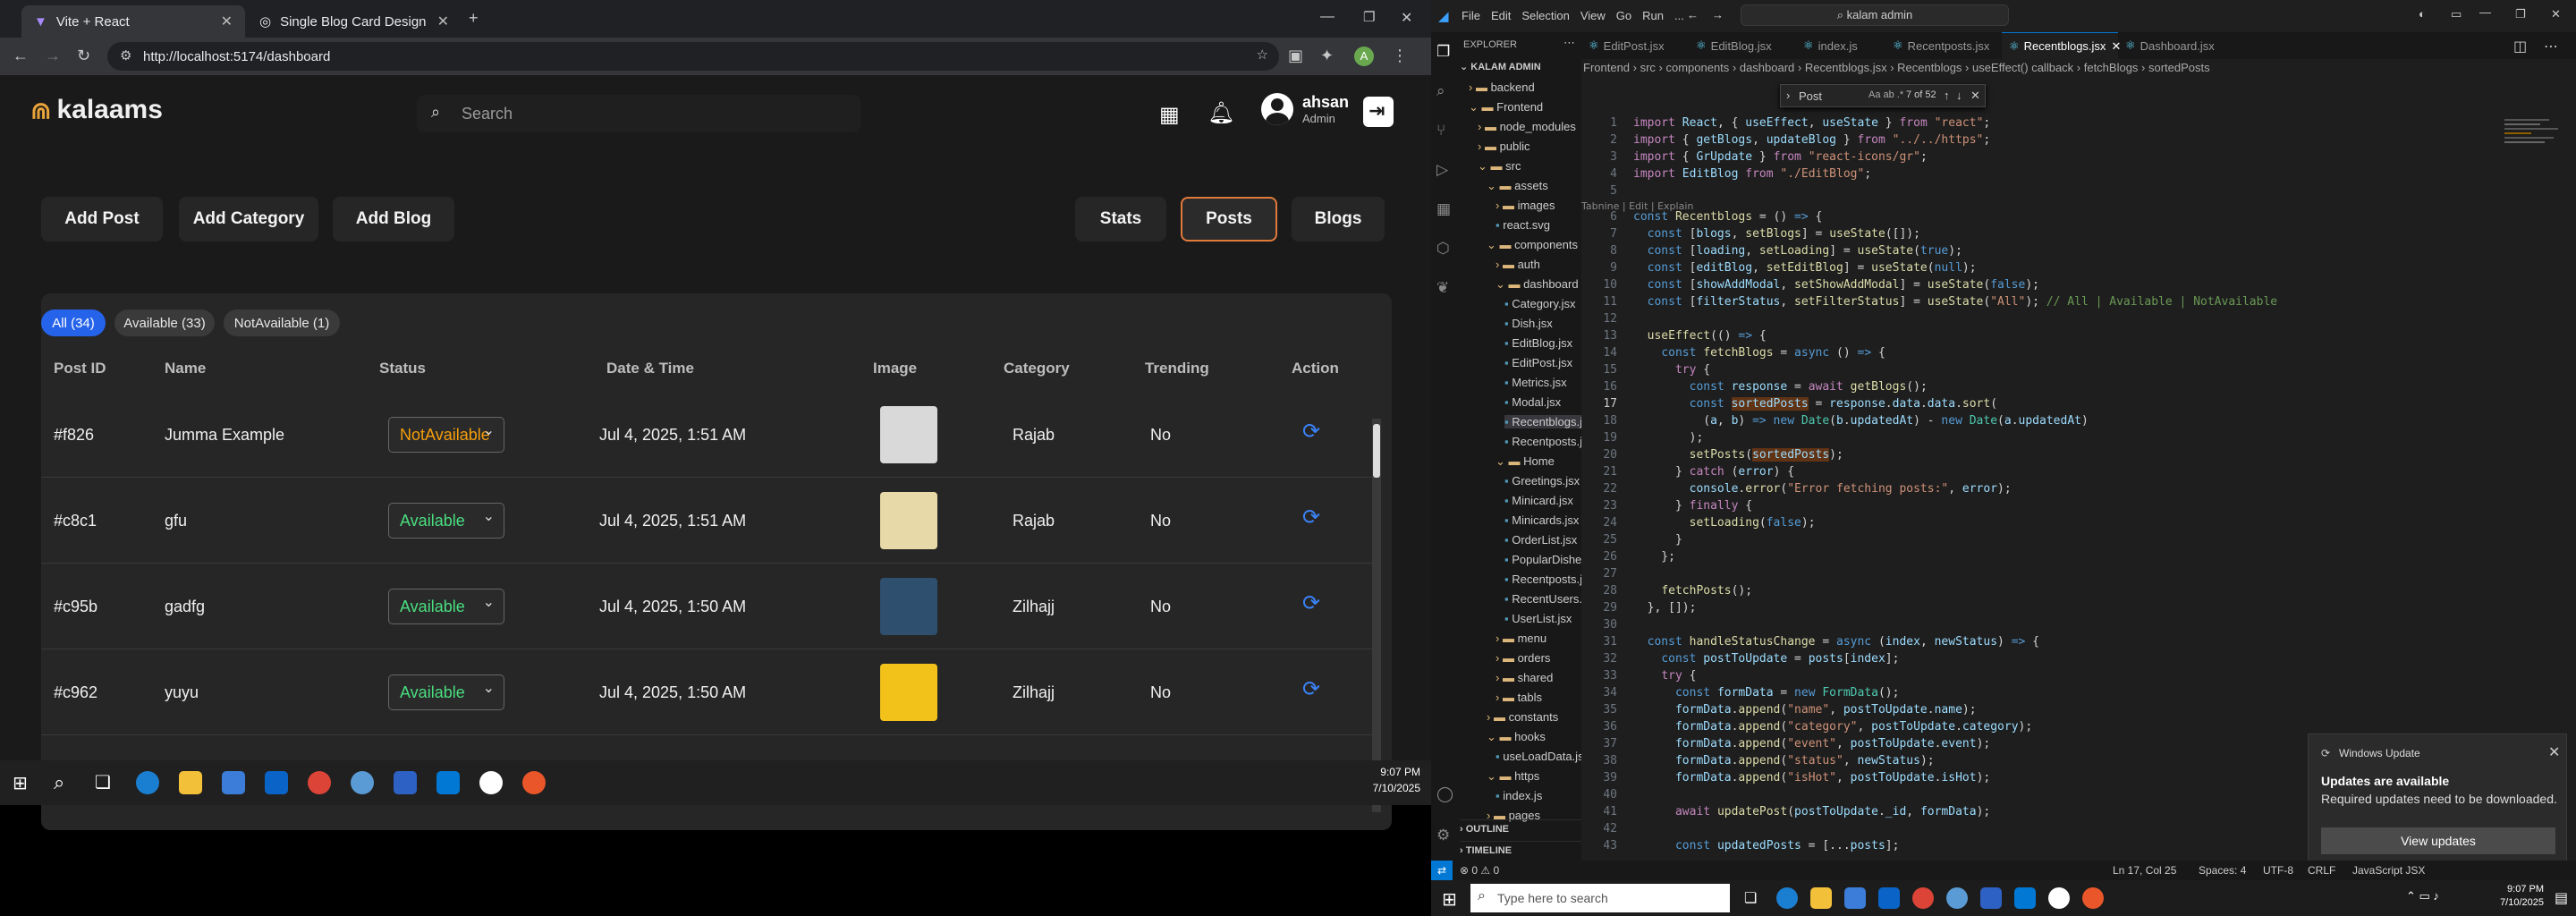  I want to click on tree-folder: ⌄ ▬ Frontend, so click(1506, 107).